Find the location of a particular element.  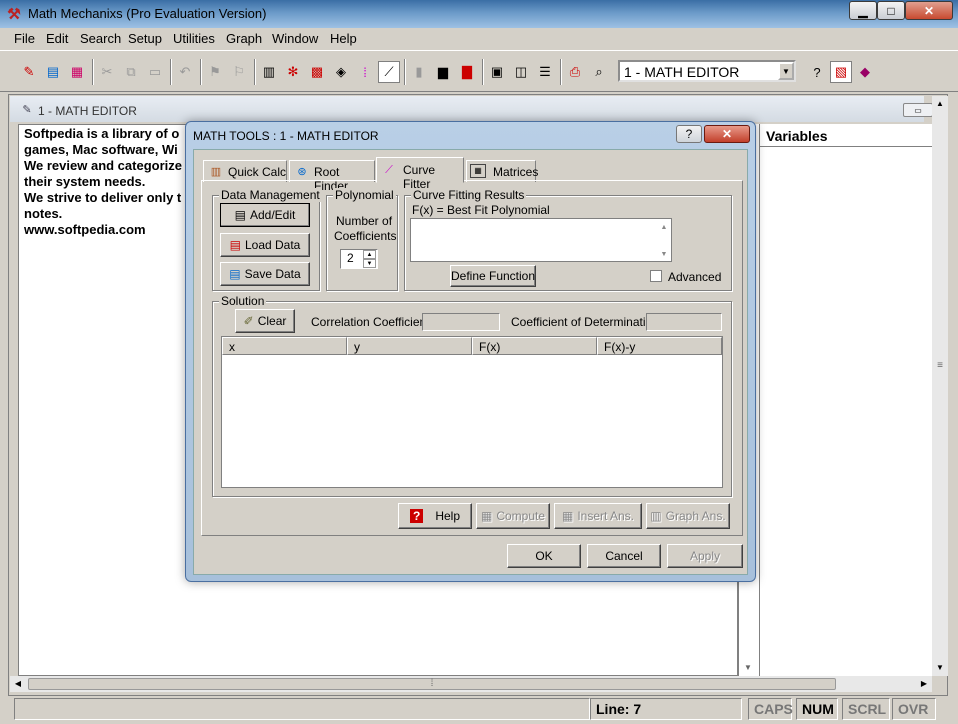

scatter-icon: ⁞ is located at coordinates (365, 72).